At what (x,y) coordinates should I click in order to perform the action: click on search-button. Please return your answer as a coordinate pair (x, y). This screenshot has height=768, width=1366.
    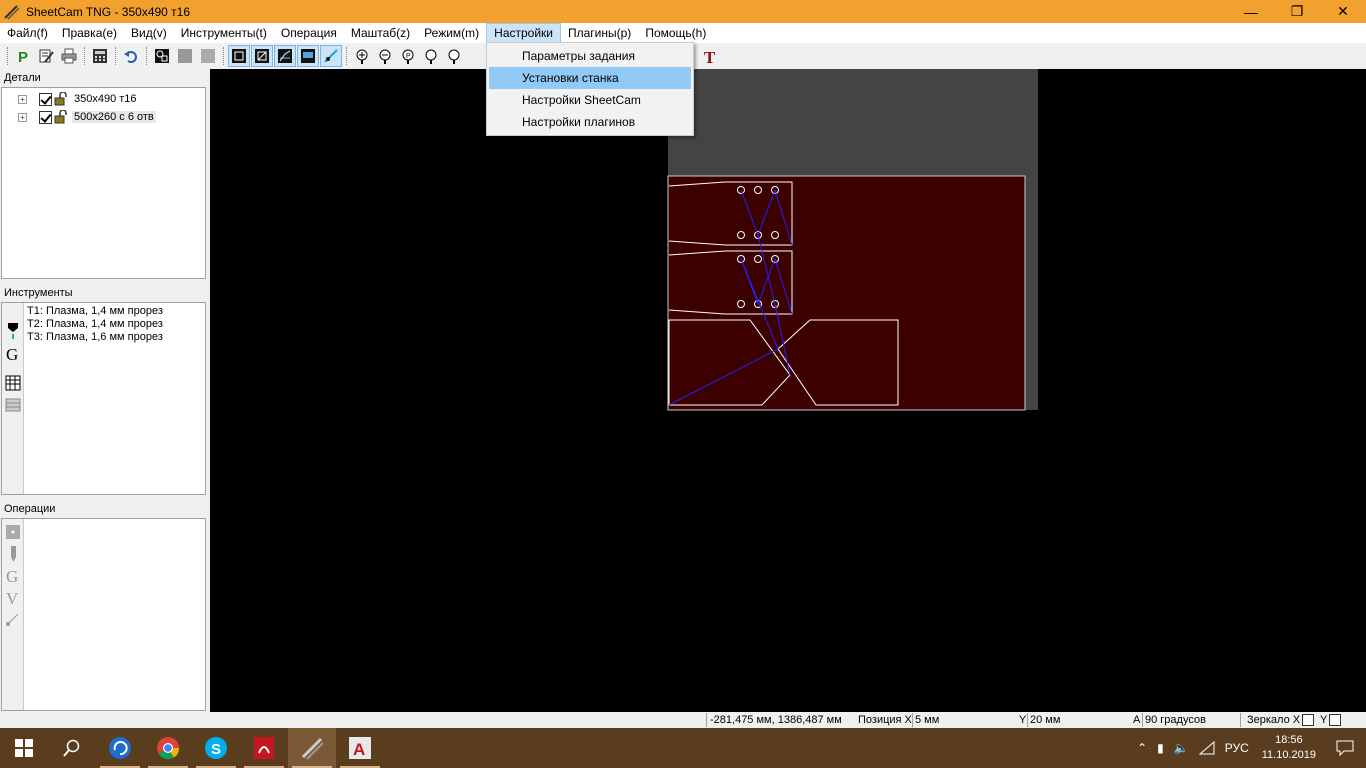
    Looking at the image, I should click on (72, 748).